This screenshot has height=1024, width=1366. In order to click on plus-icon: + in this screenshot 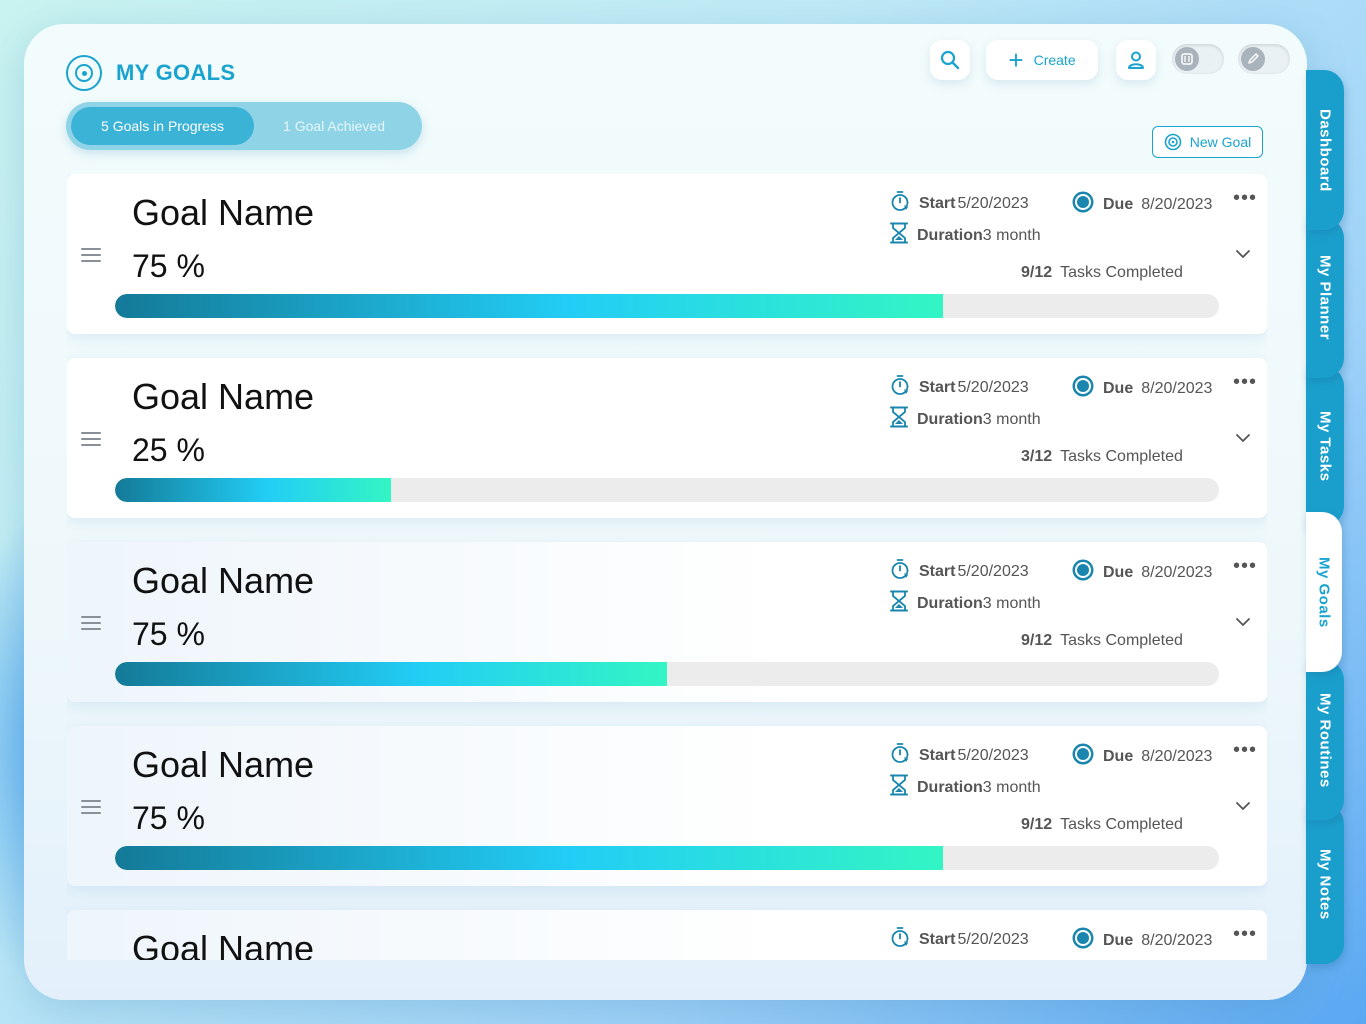, I will do `click(1016, 60)`.